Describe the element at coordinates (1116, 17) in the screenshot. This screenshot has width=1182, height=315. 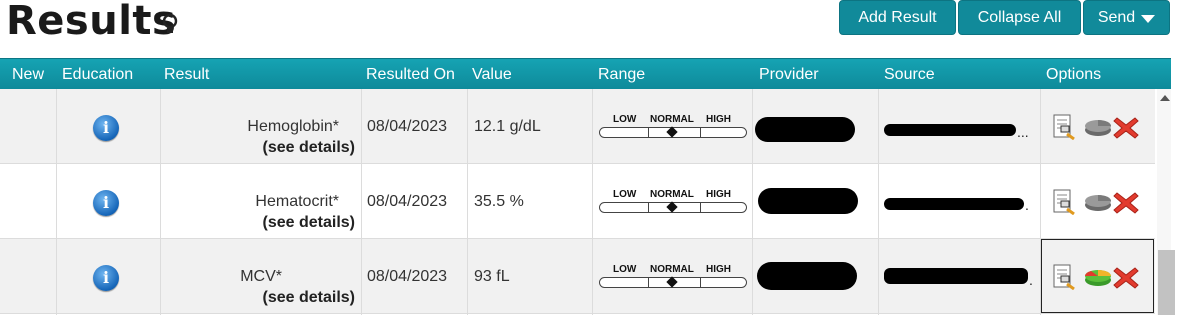
I see `send-label: Send` at that location.